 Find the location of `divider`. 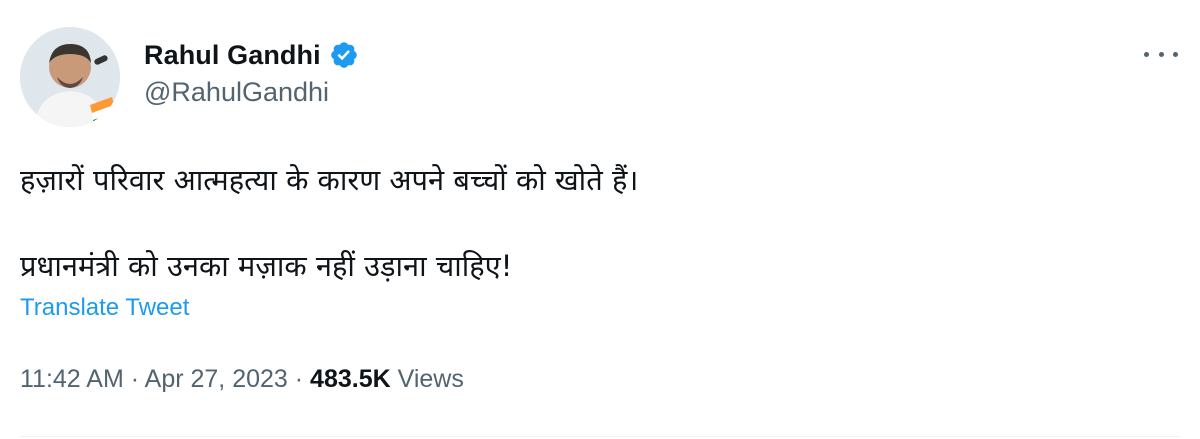

divider is located at coordinates (600, 436).